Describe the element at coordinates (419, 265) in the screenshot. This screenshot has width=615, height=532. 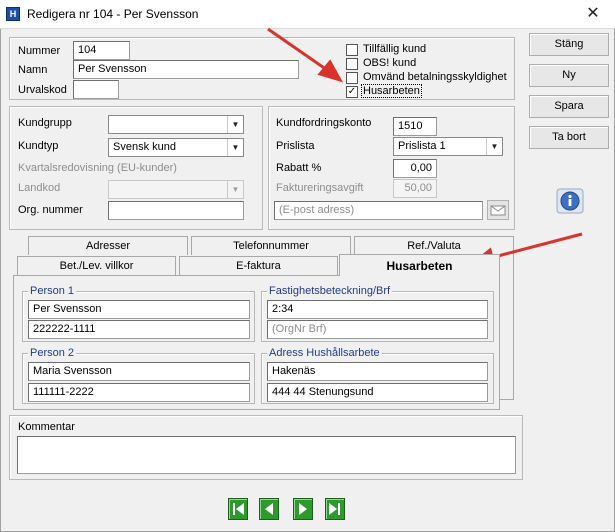
I see `tab-husarbeten: Husarbeten` at that location.